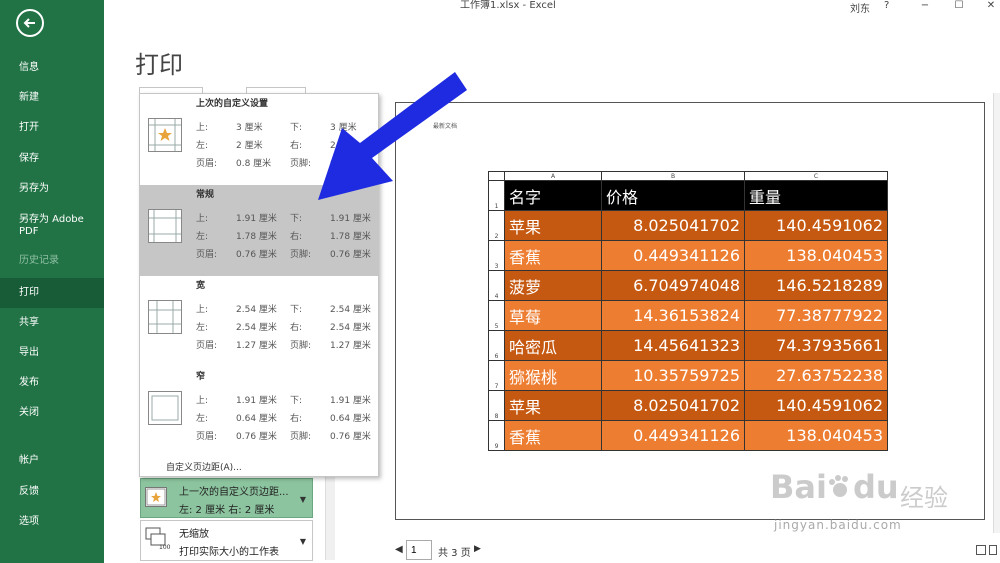 The image size is (1000, 563). What do you see at coordinates (205, 195) in the screenshot?
I see `option-name: 常规` at bounding box center [205, 195].